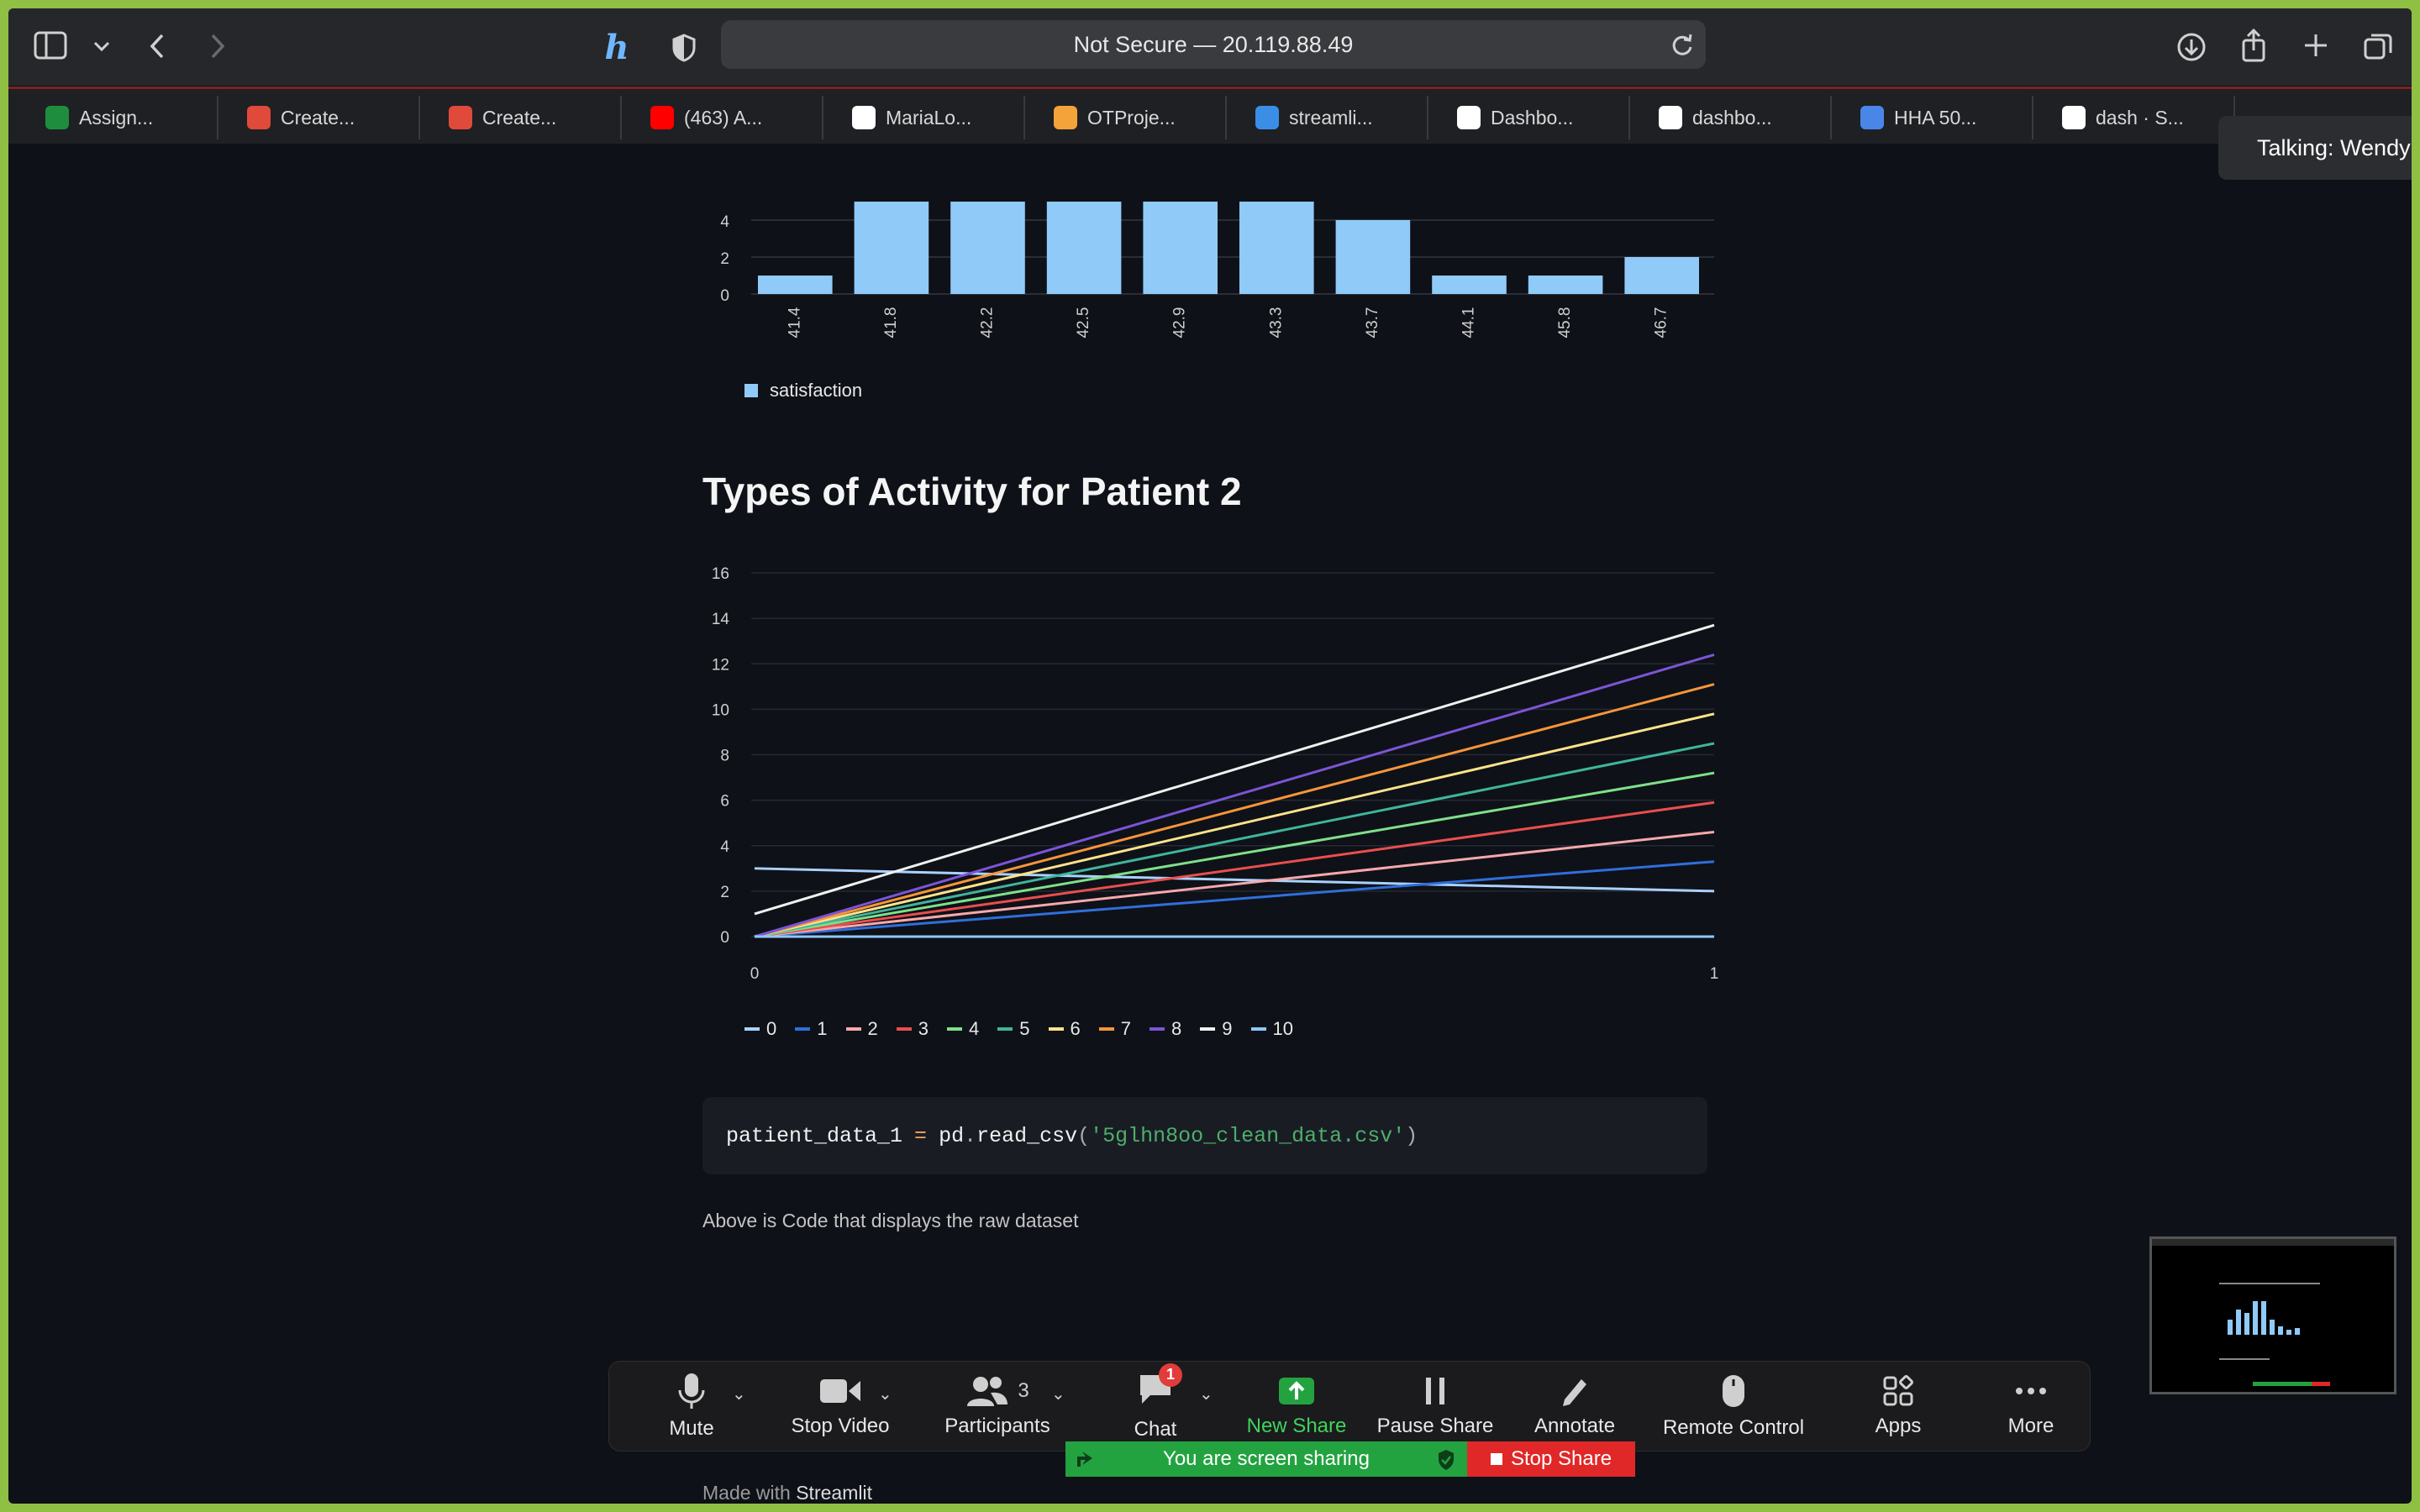 The height and width of the screenshot is (1512, 2420). Describe the element at coordinates (720, 665) in the screenshot. I see `line-y-tick-label: 12` at that location.